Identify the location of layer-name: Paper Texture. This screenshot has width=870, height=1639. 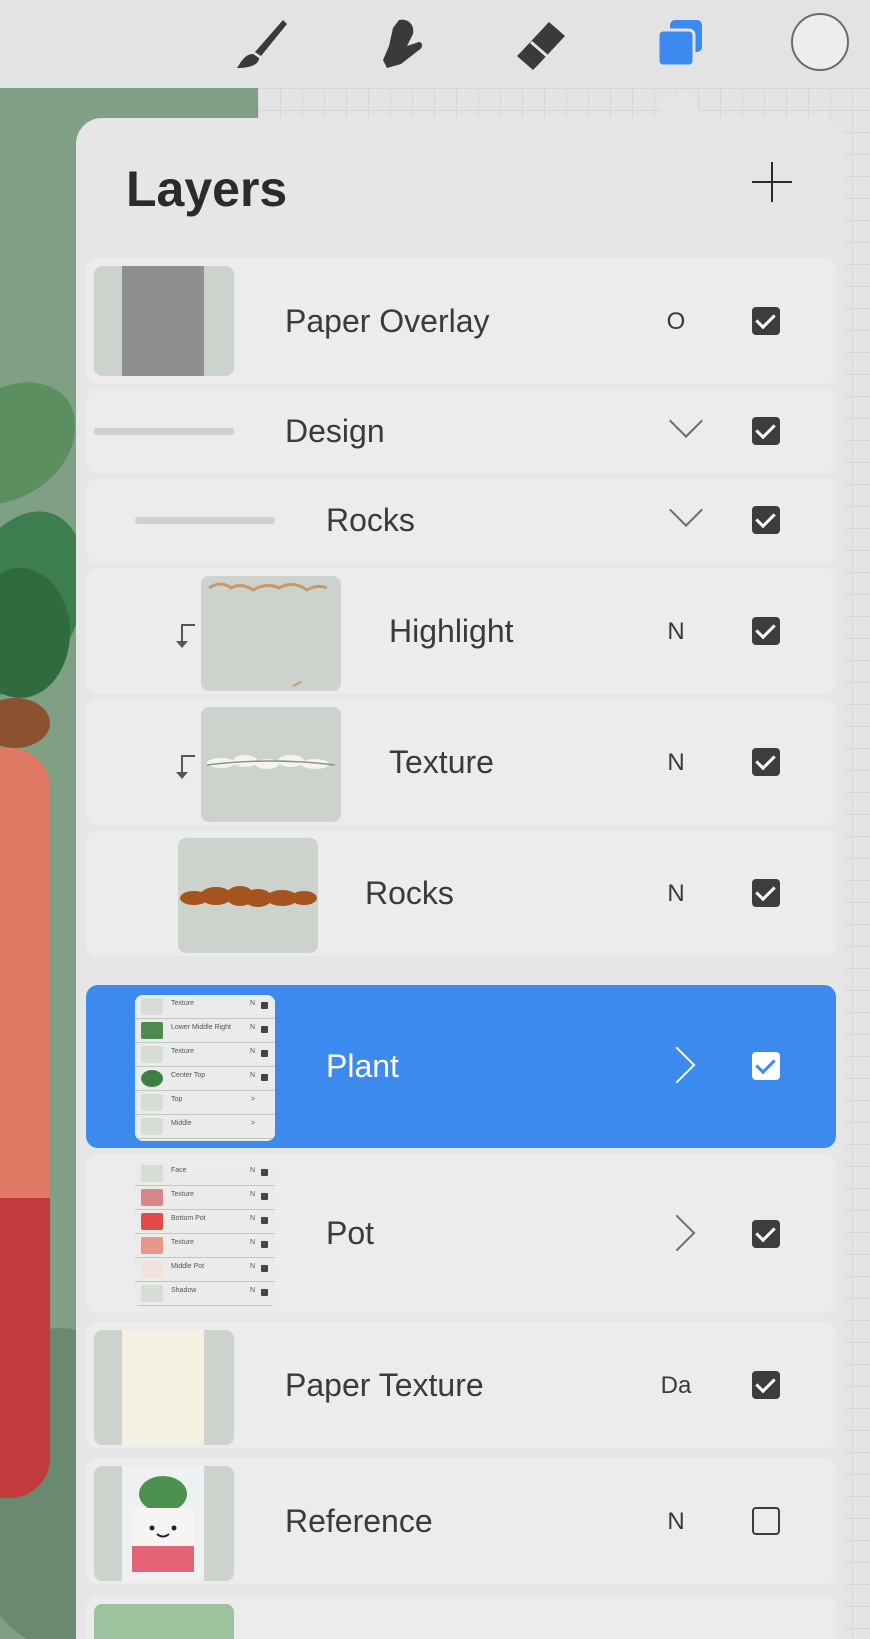
(384, 1385).